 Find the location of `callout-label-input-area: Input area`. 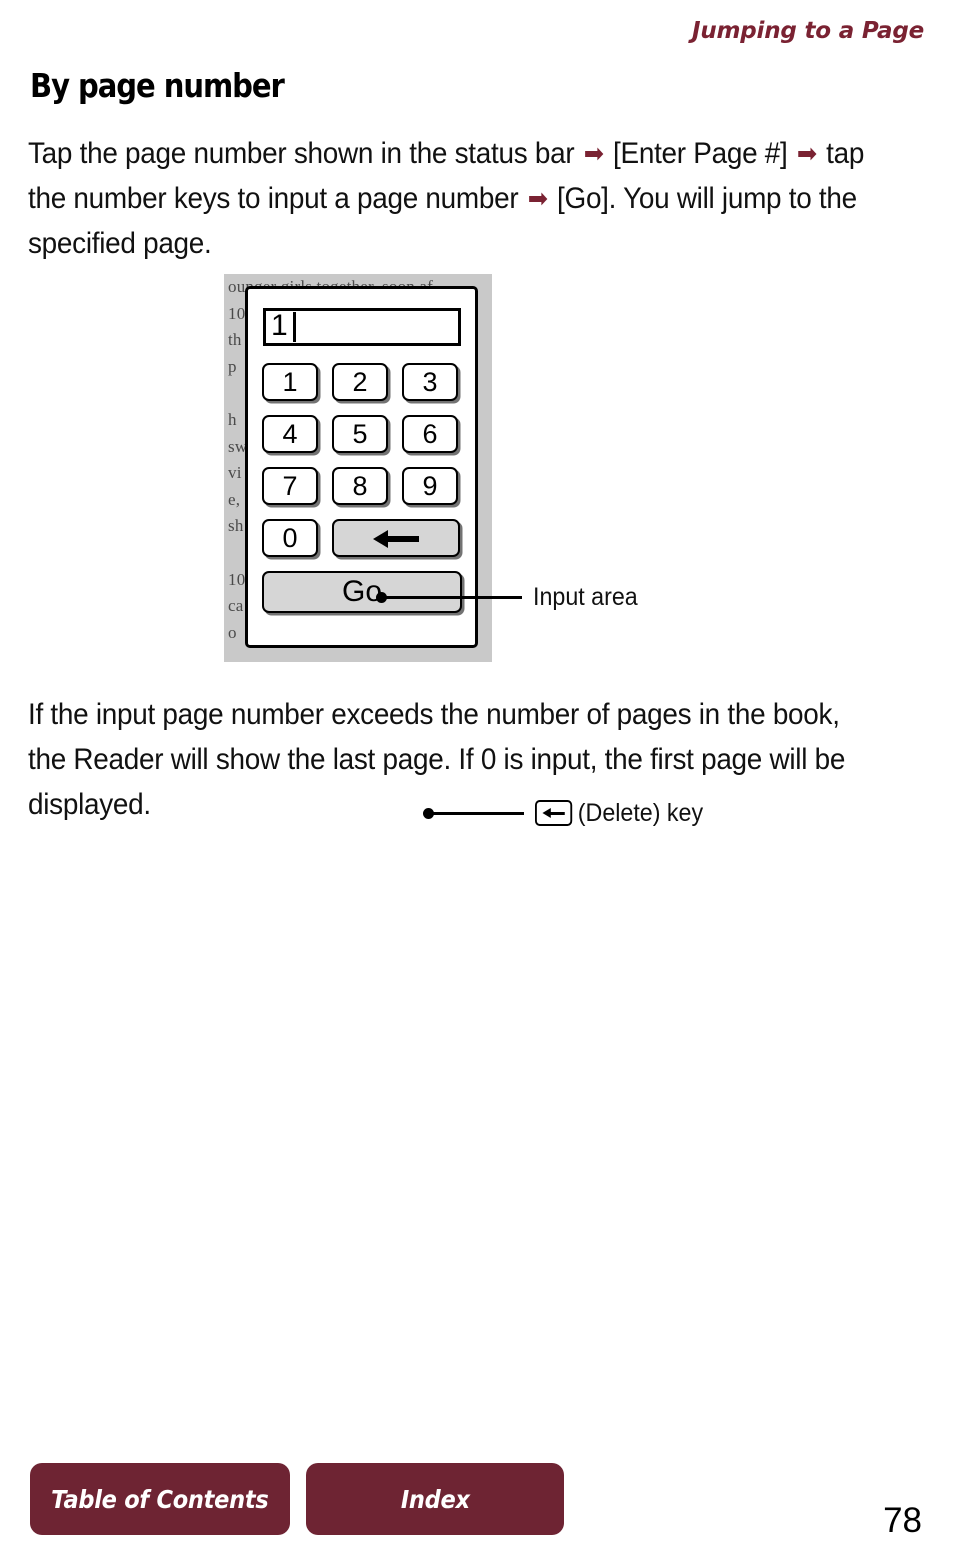

callout-label-input-area: Input area is located at coordinates (585, 597).